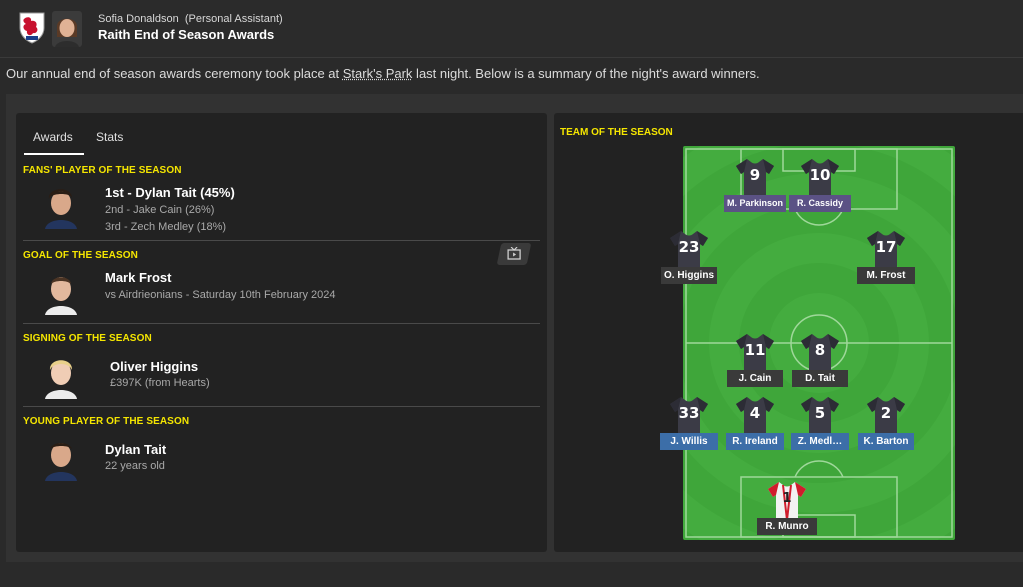  Describe the element at coordinates (755, 203) in the screenshot. I see `player-name-label: M. Parkinson` at that location.